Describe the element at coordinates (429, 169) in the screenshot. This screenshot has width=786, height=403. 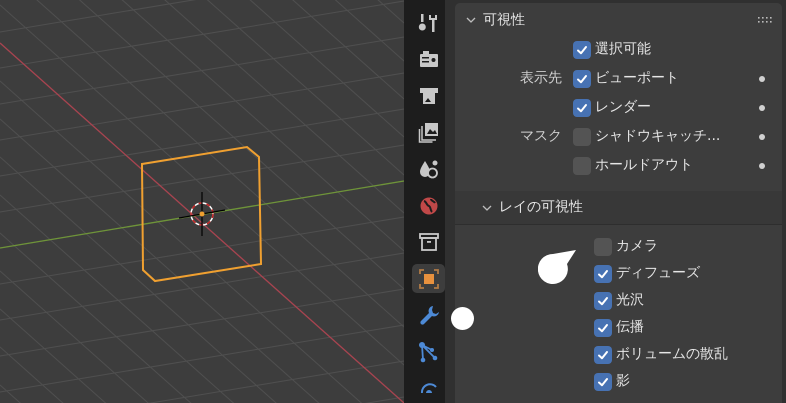
I see `drop-and-circle-icon` at that location.